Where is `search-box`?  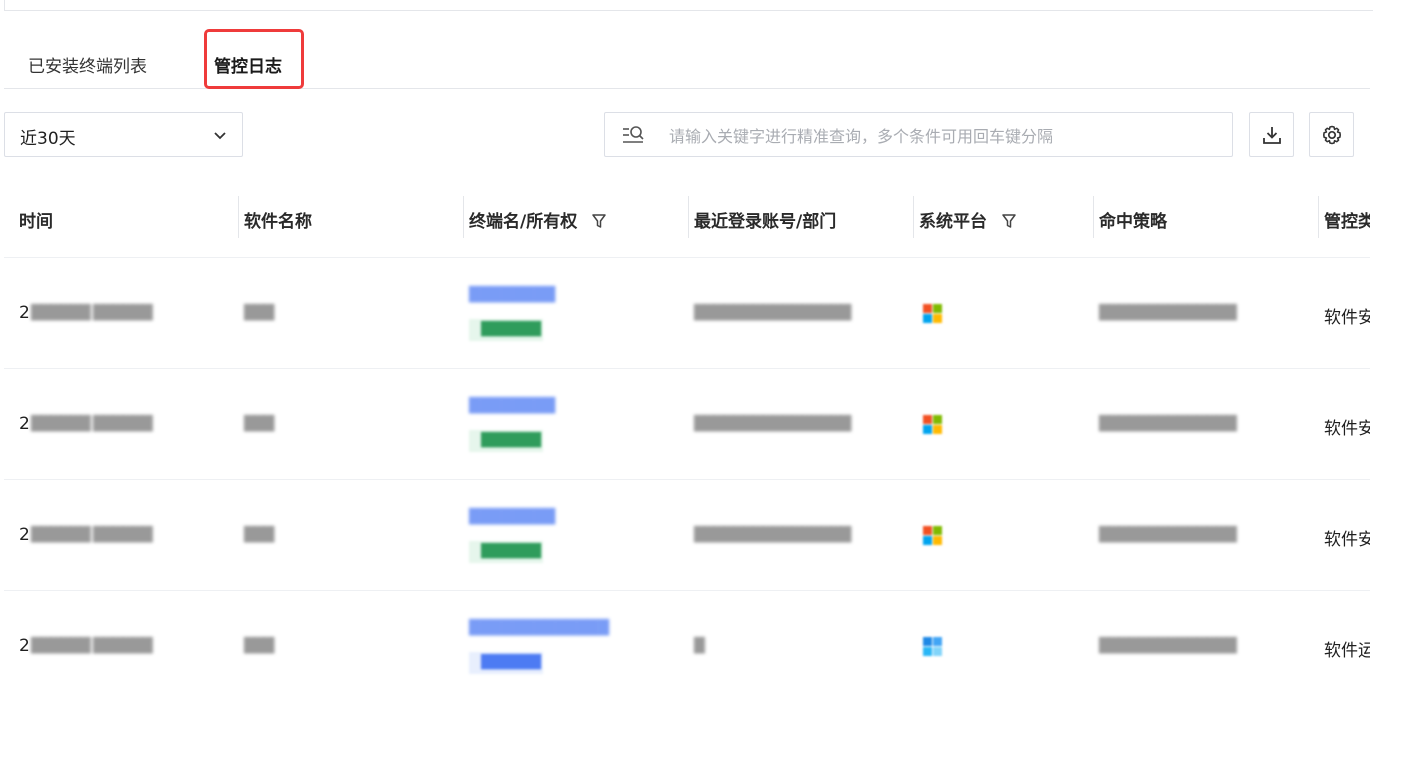 search-box is located at coordinates (918, 134).